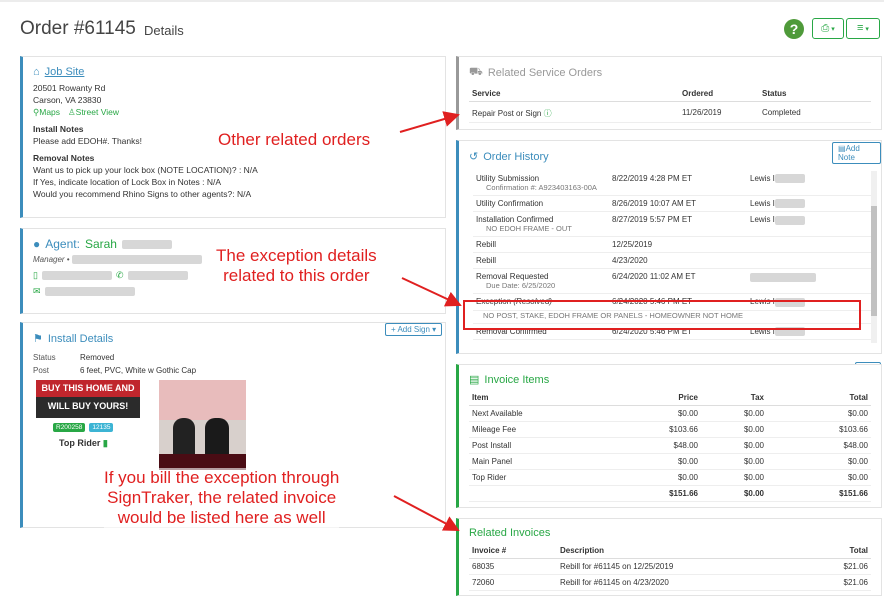 The height and width of the screenshot is (598, 884). I want to click on arrow-exception, so click(431, 292).